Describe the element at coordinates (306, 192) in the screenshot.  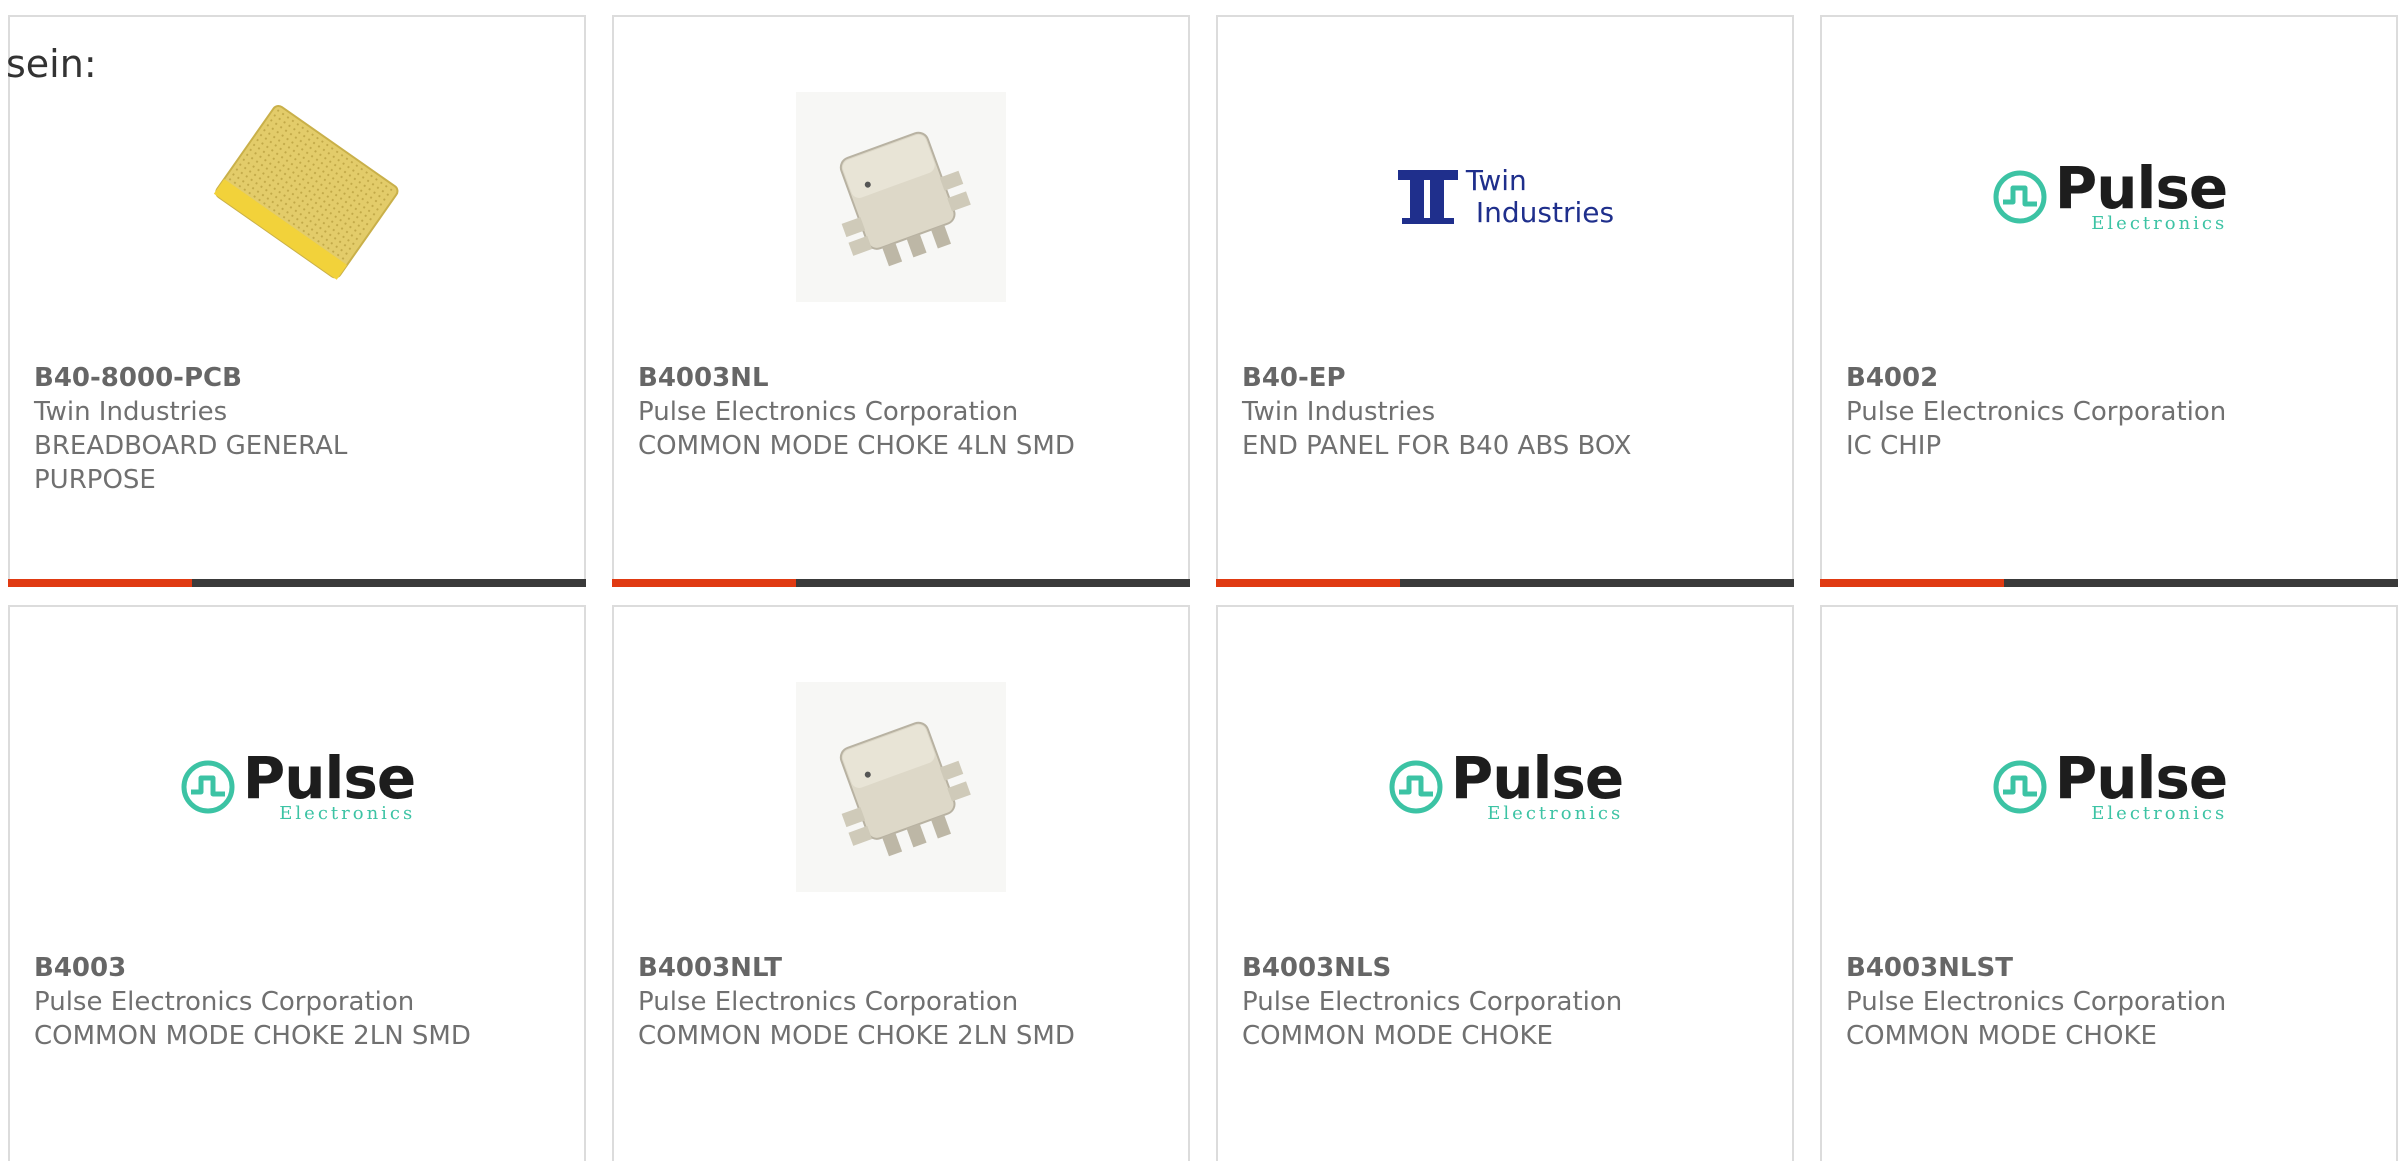
I see `breadboard-image` at that location.